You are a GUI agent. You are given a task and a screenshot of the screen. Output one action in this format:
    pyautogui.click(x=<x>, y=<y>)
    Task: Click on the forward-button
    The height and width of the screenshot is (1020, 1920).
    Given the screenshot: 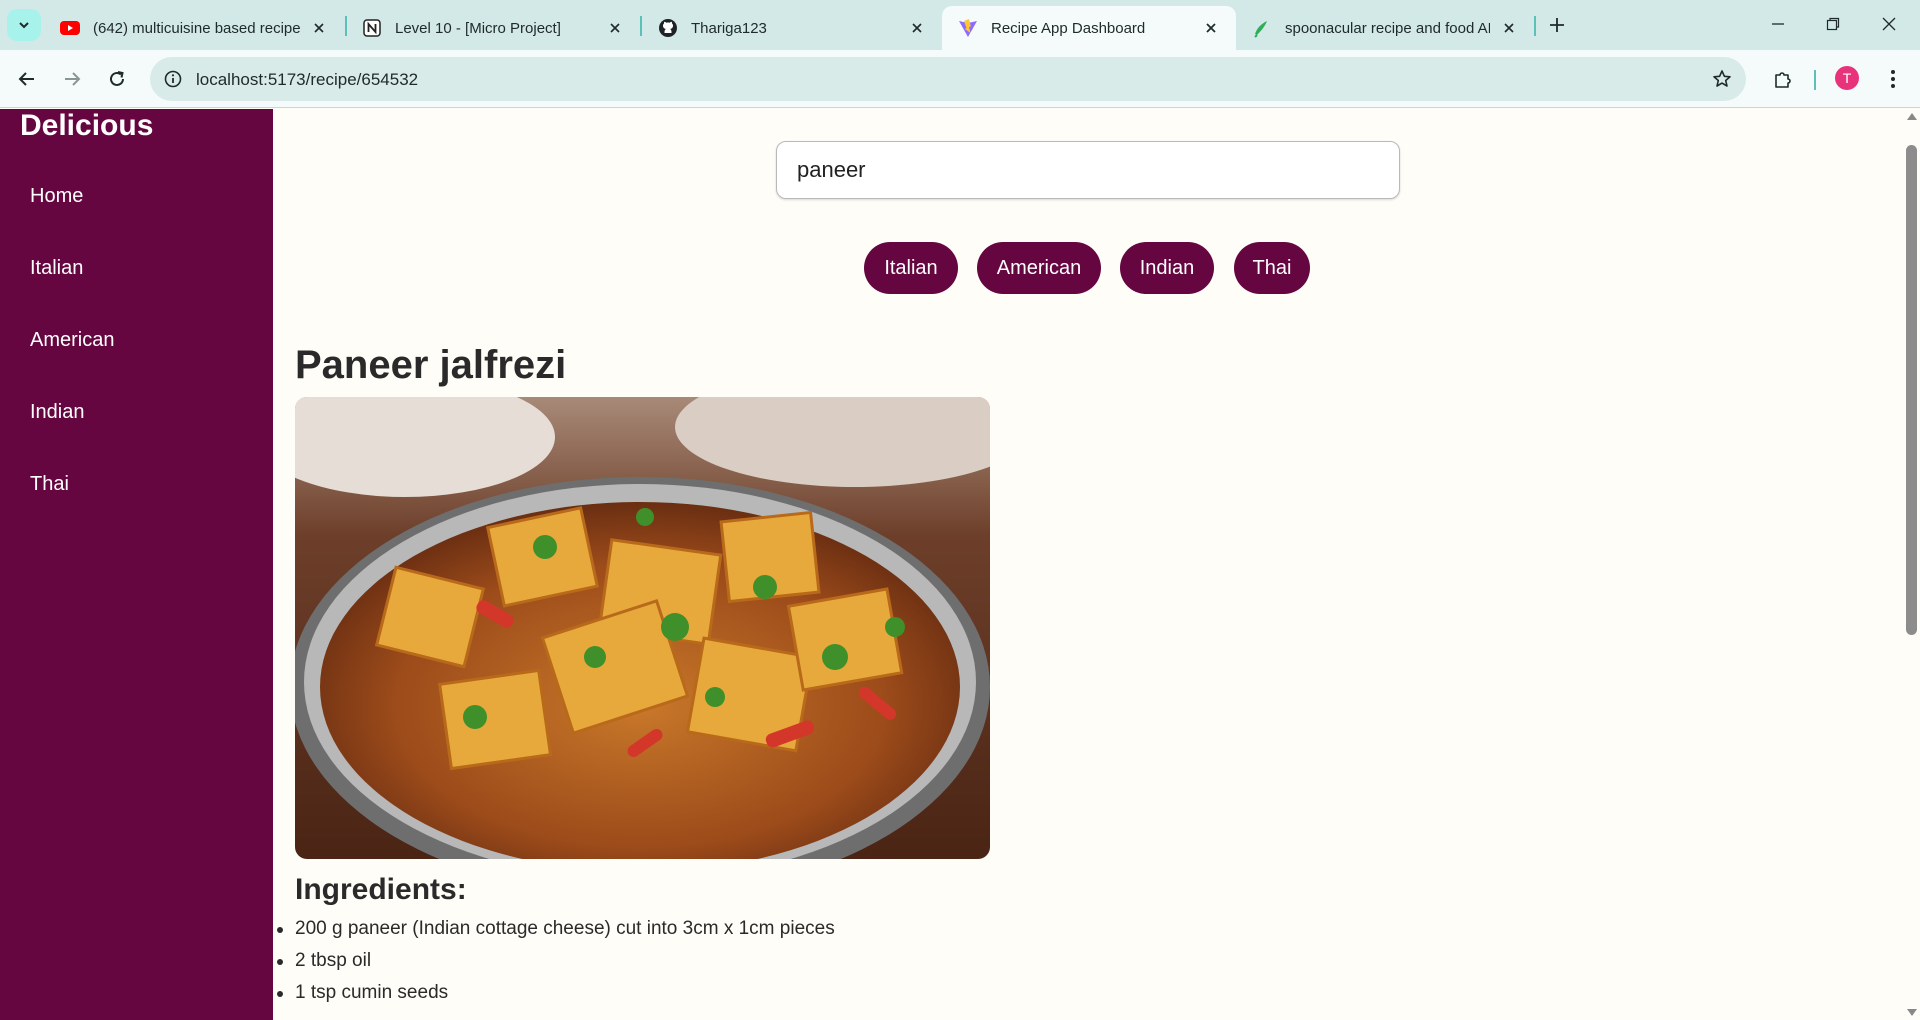 What is the action you would take?
    pyautogui.click(x=72, y=79)
    